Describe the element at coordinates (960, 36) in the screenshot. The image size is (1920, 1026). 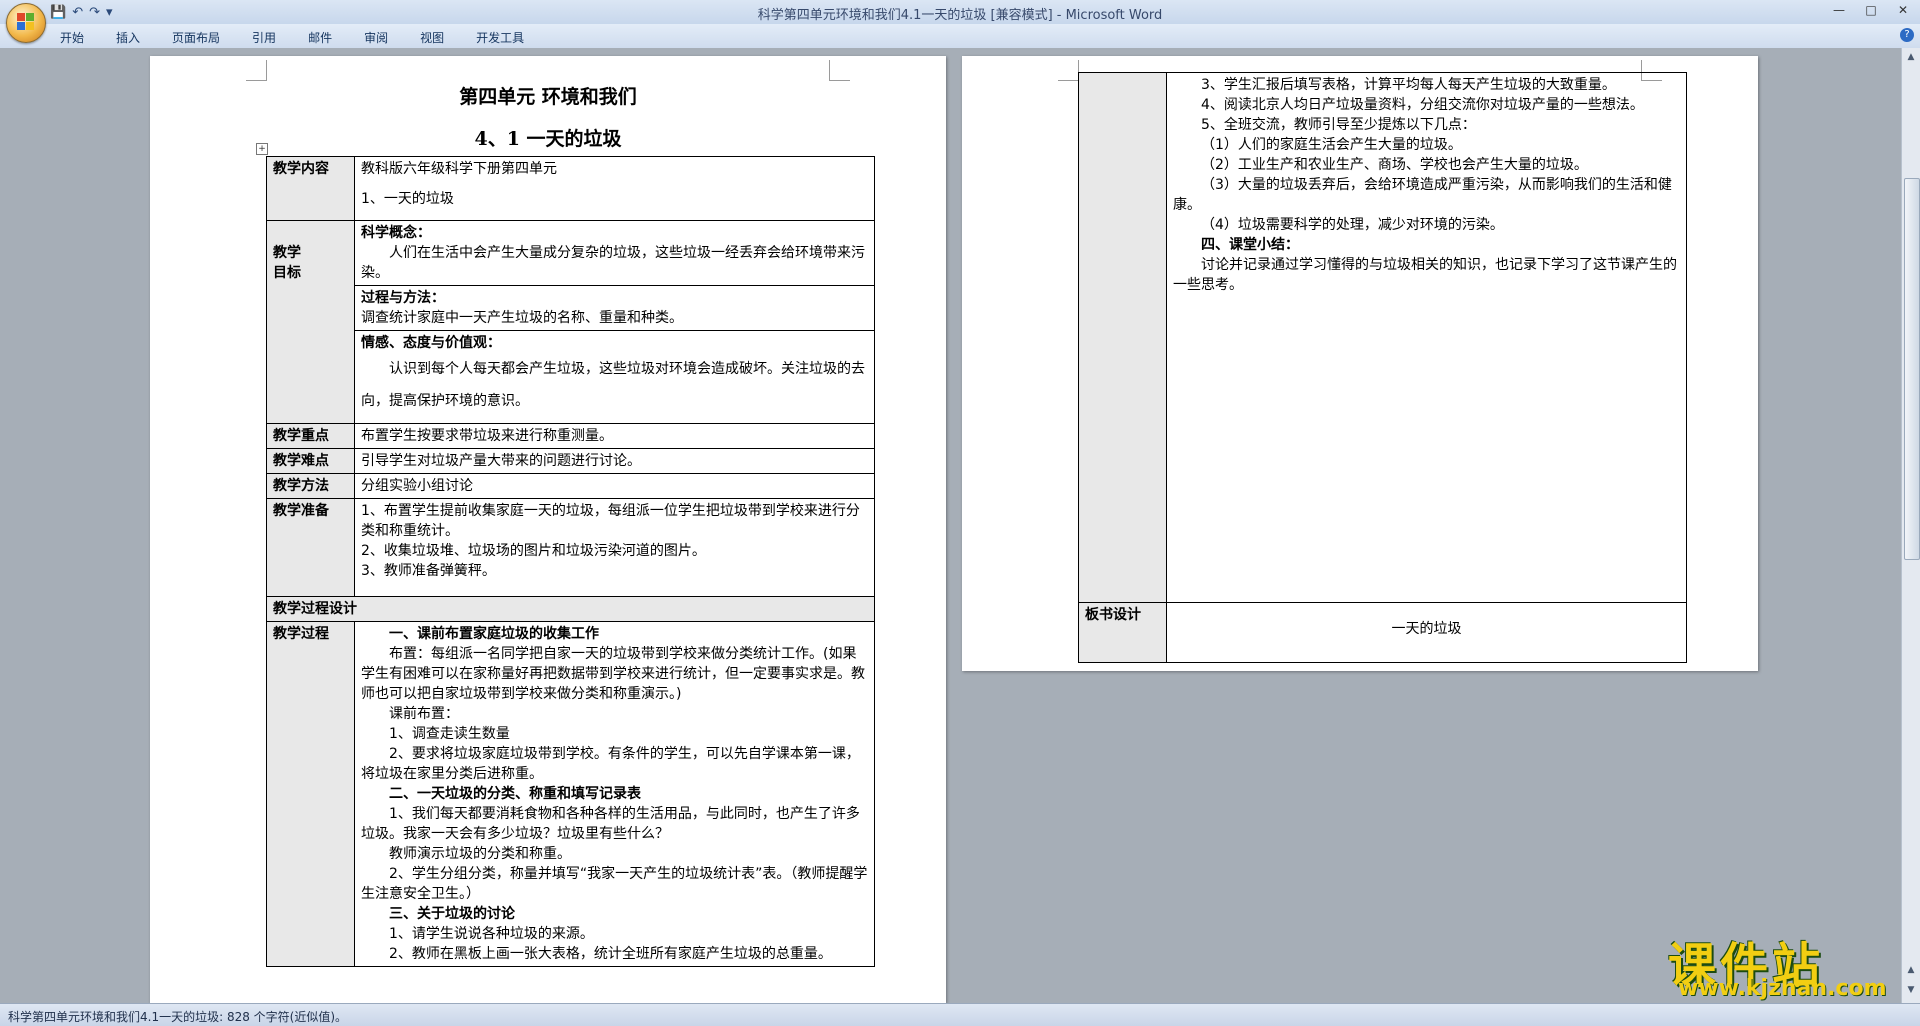
I see `ribbon: 开始 插入 页面布局 引用 邮件 审阅 视图 开发工具 ?` at that location.